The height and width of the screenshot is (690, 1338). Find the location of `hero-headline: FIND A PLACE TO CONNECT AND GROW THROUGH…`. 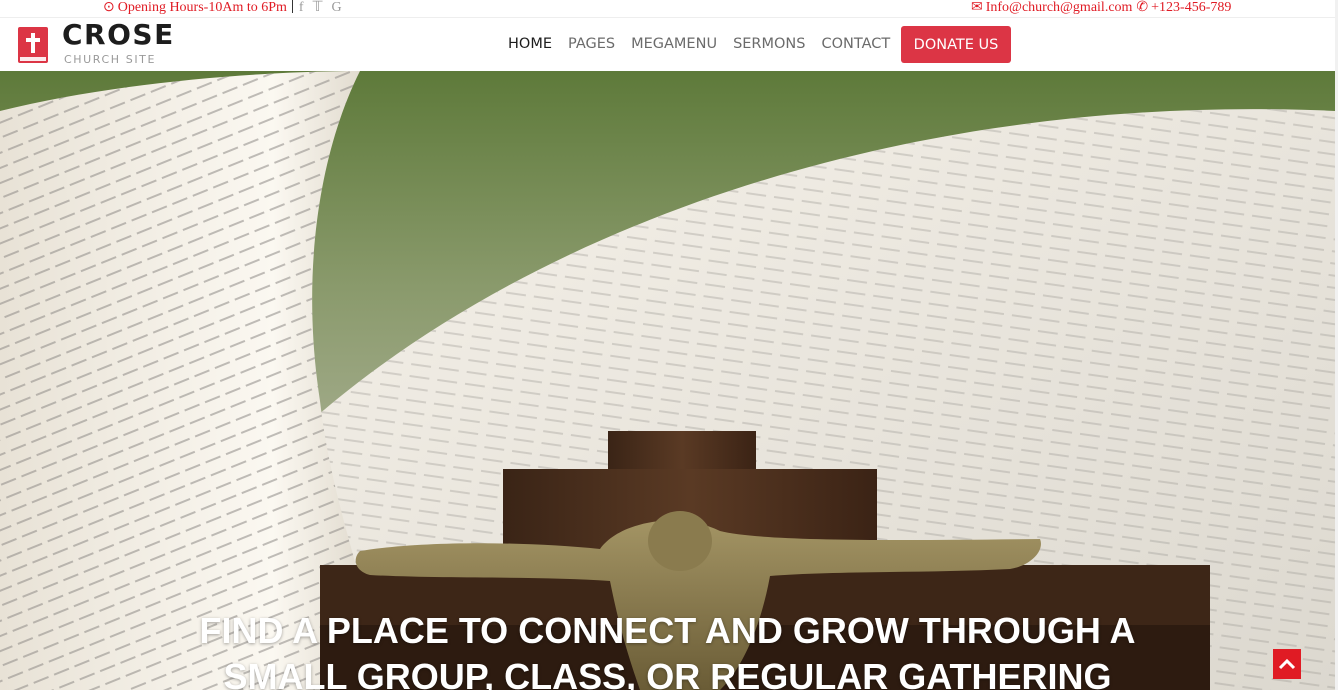

hero-headline: FIND A PLACE TO CONNECT AND GROW THROUGH… is located at coordinates (667, 649).